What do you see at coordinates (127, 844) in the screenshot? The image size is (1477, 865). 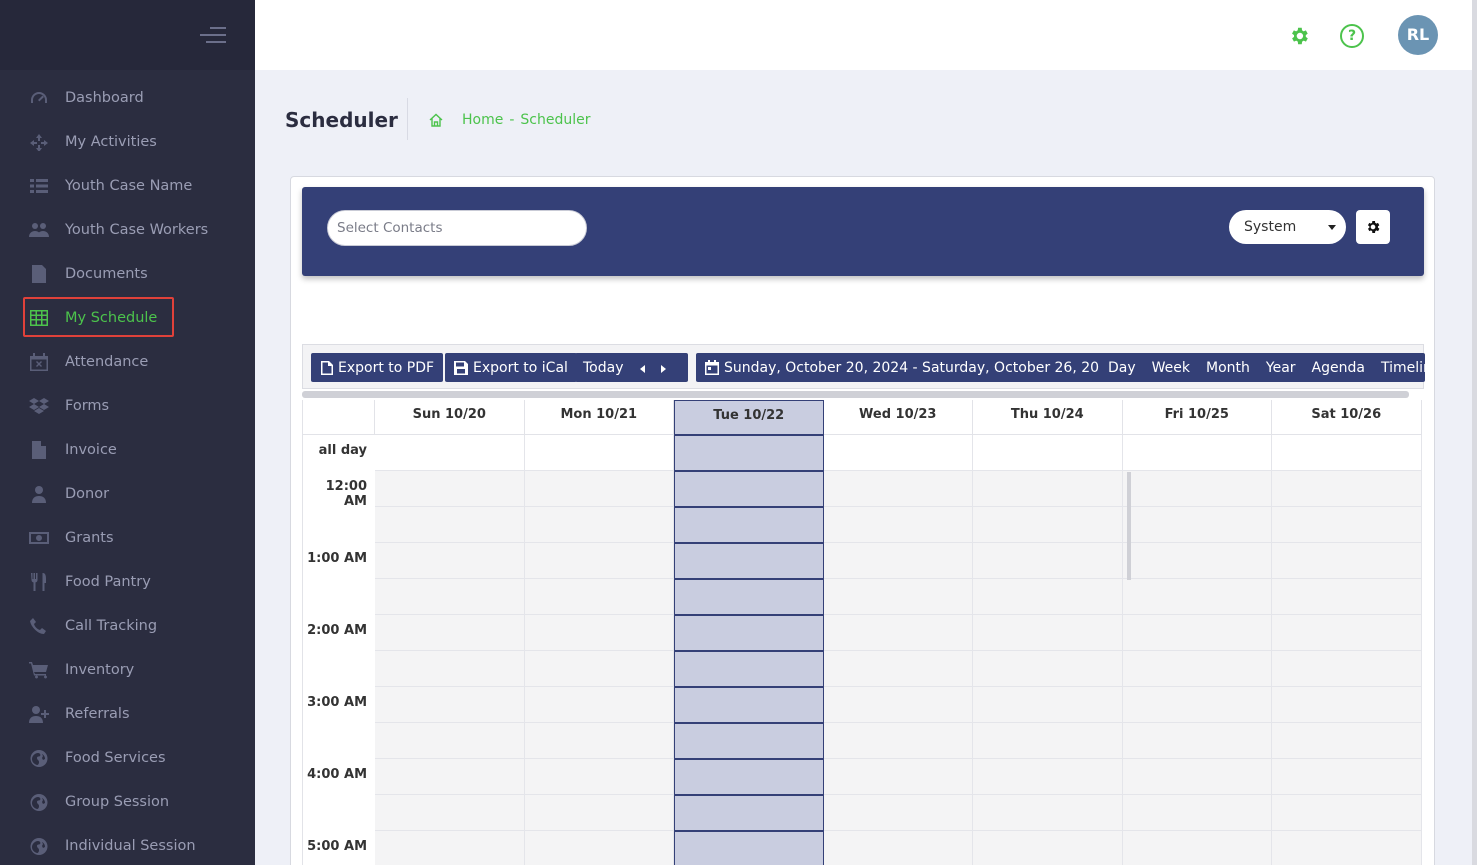 I see `sidebar-item-individual-session: Individual Session` at bounding box center [127, 844].